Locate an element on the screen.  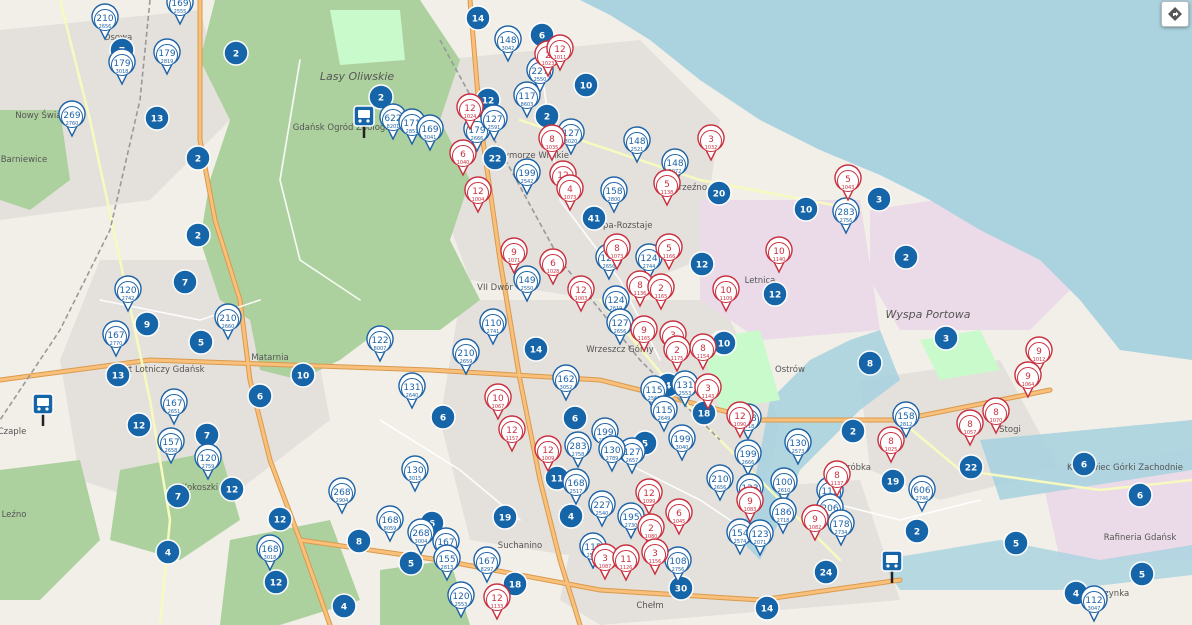
stop-cluster: 20 is located at coordinates (719, 193).